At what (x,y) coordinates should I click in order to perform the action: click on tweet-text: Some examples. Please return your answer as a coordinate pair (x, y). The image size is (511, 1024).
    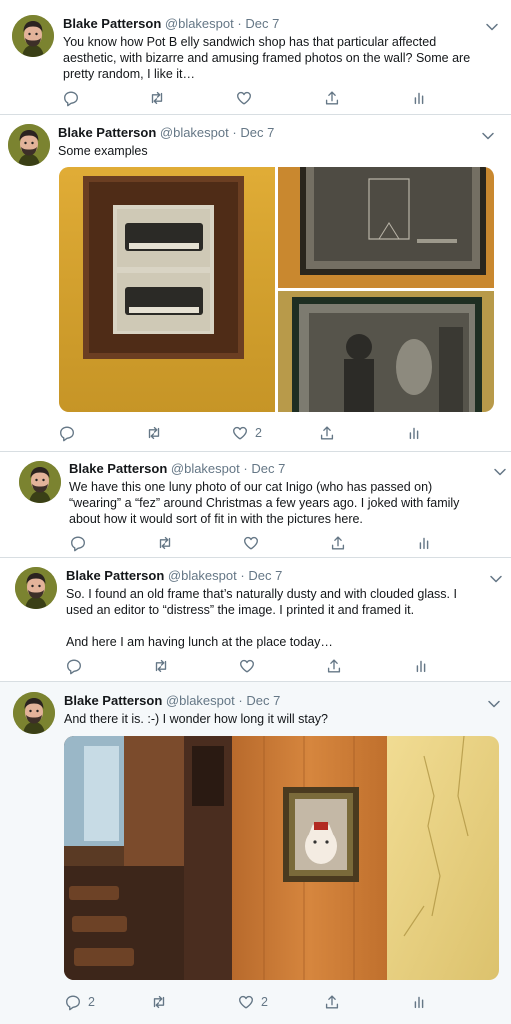
    Looking at the image, I should click on (103, 151).